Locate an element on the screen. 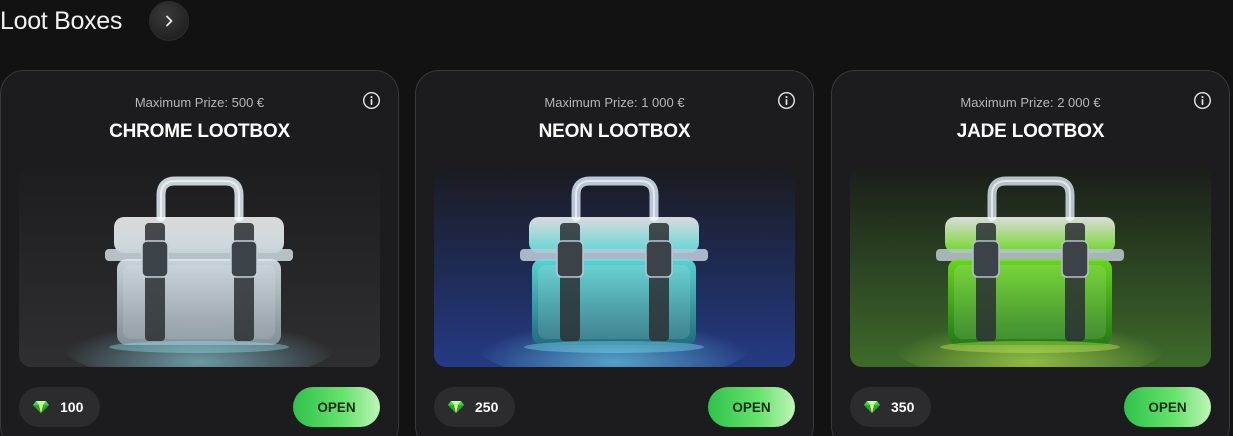 The width and height of the screenshot is (1233, 436). lootbox-name: JADE LOOTBOX is located at coordinates (1030, 131).